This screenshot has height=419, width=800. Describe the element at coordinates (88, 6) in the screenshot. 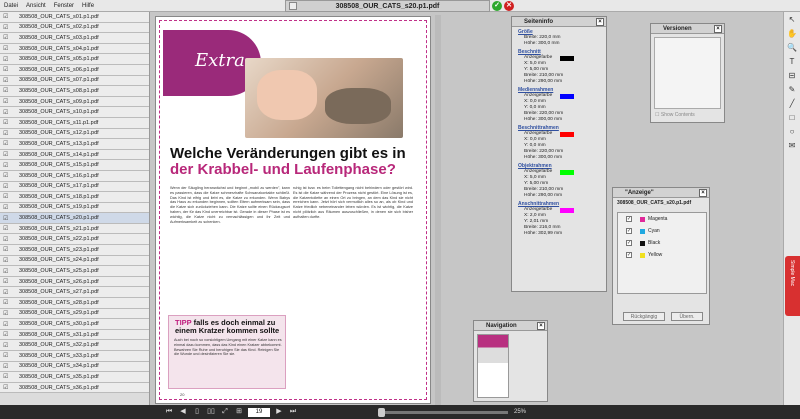

I see `menu-hilfe: Hilfe` at that location.